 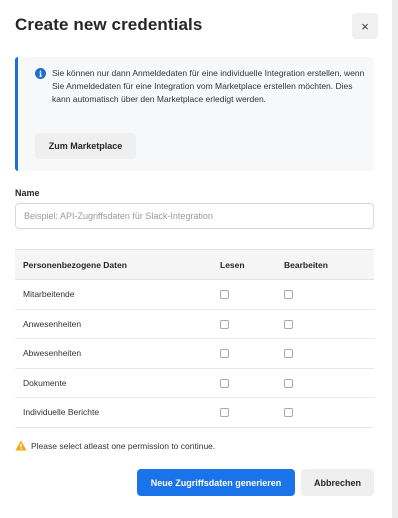 What do you see at coordinates (337, 482) in the screenshot?
I see `cancel-button: Abbrechen` at bounding box center [337, 482].